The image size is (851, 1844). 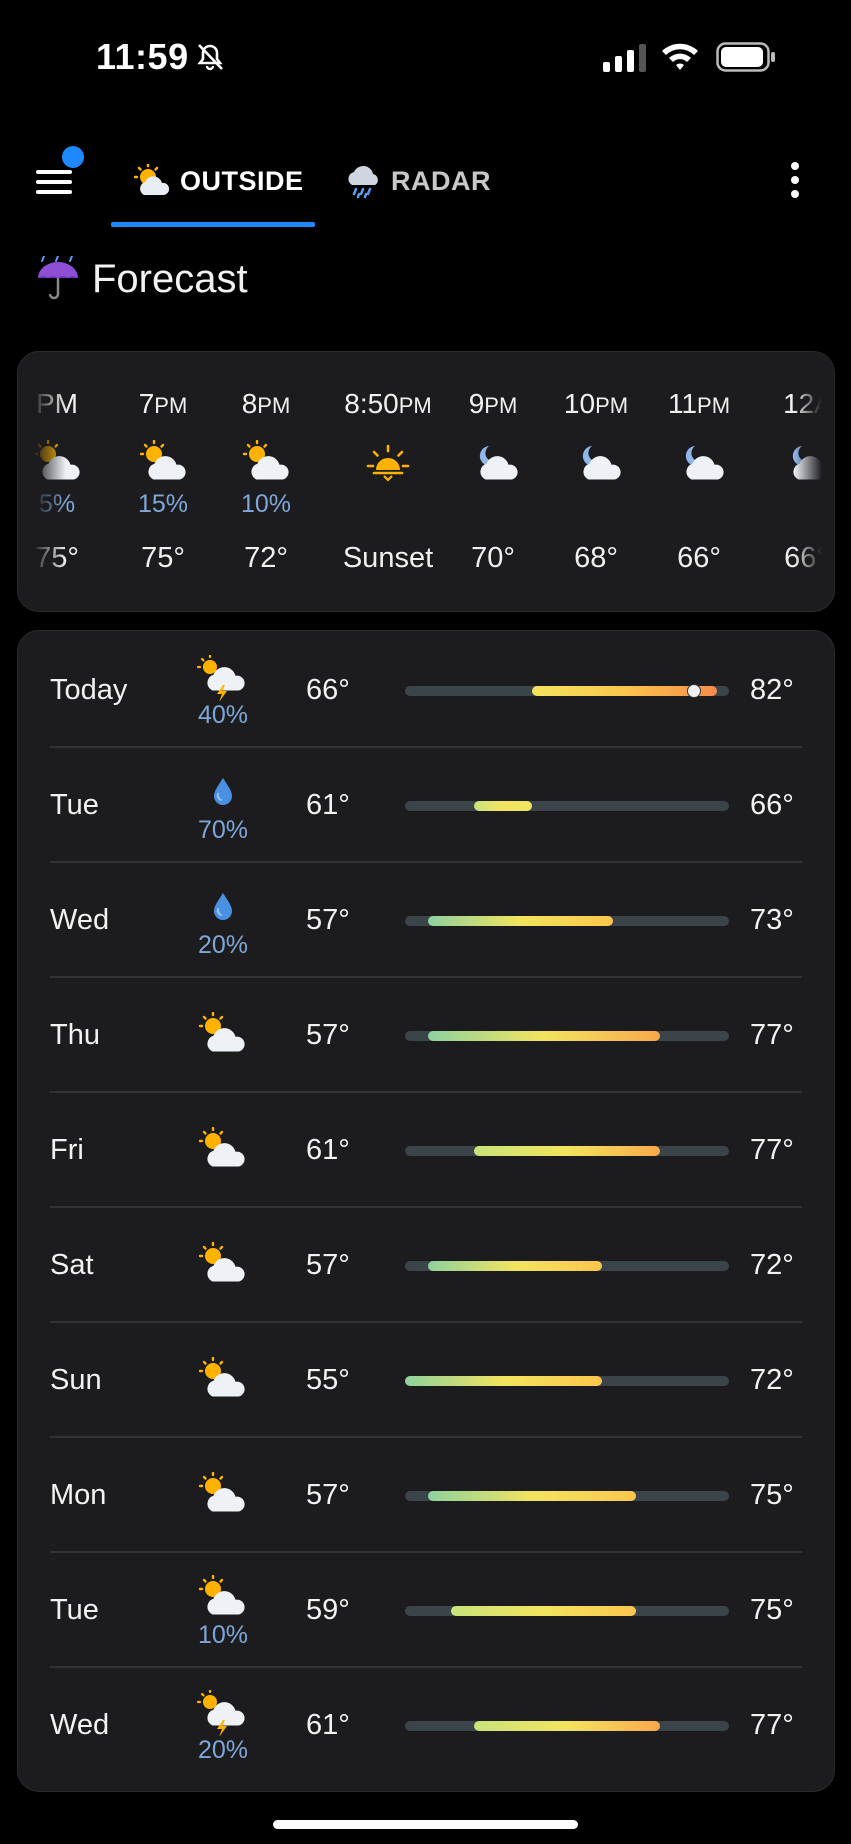 What do you see at coordinates (493, 558) in the screenshot?
I see `hour-temp: 70°` at bounding box center [493, 558].